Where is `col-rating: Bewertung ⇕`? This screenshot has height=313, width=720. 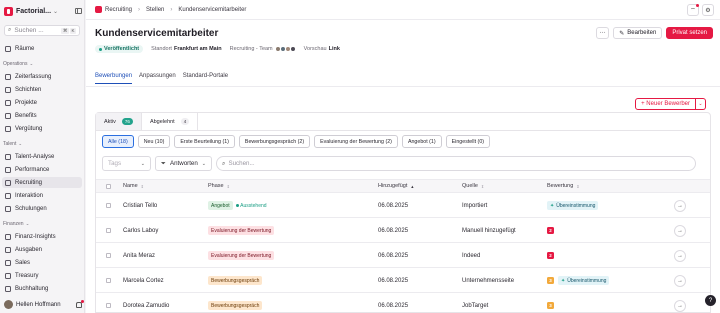
col-rating: Bewertung ⇕ is located at coordinates (563, 186).